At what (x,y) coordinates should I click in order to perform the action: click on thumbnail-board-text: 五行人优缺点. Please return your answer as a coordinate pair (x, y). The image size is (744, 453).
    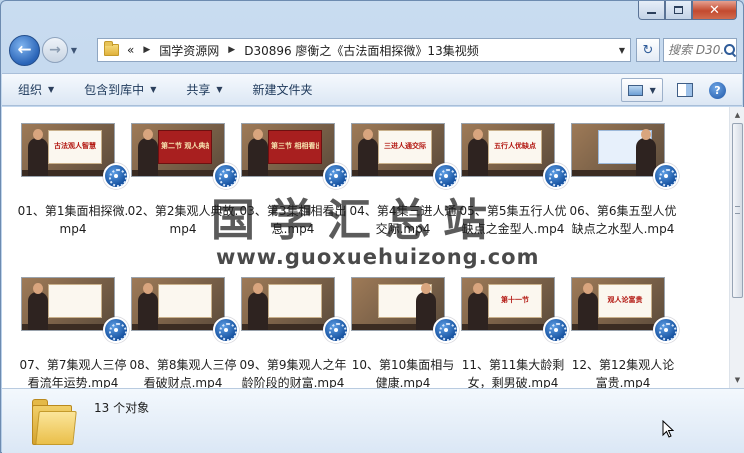
    Looking at the image, I should click on (515, 146).